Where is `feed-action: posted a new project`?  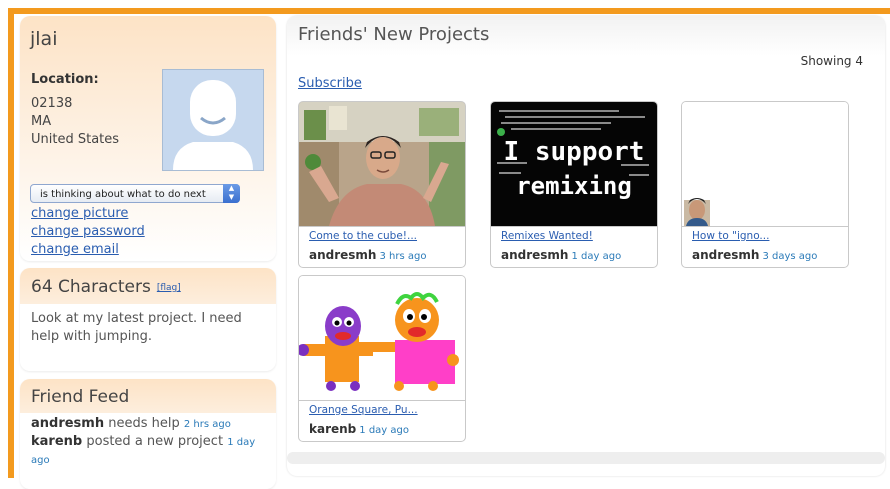
feed-action: posted a new project is located at coordinates (155, 441).